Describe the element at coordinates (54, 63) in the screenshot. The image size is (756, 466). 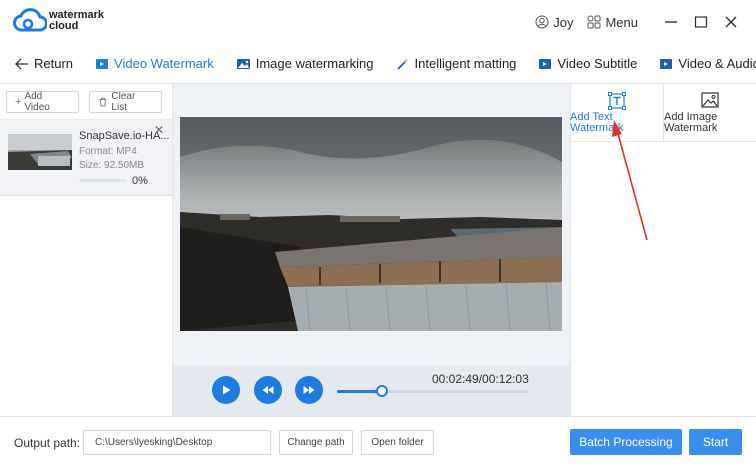
I see `return-label: Return` at that location.